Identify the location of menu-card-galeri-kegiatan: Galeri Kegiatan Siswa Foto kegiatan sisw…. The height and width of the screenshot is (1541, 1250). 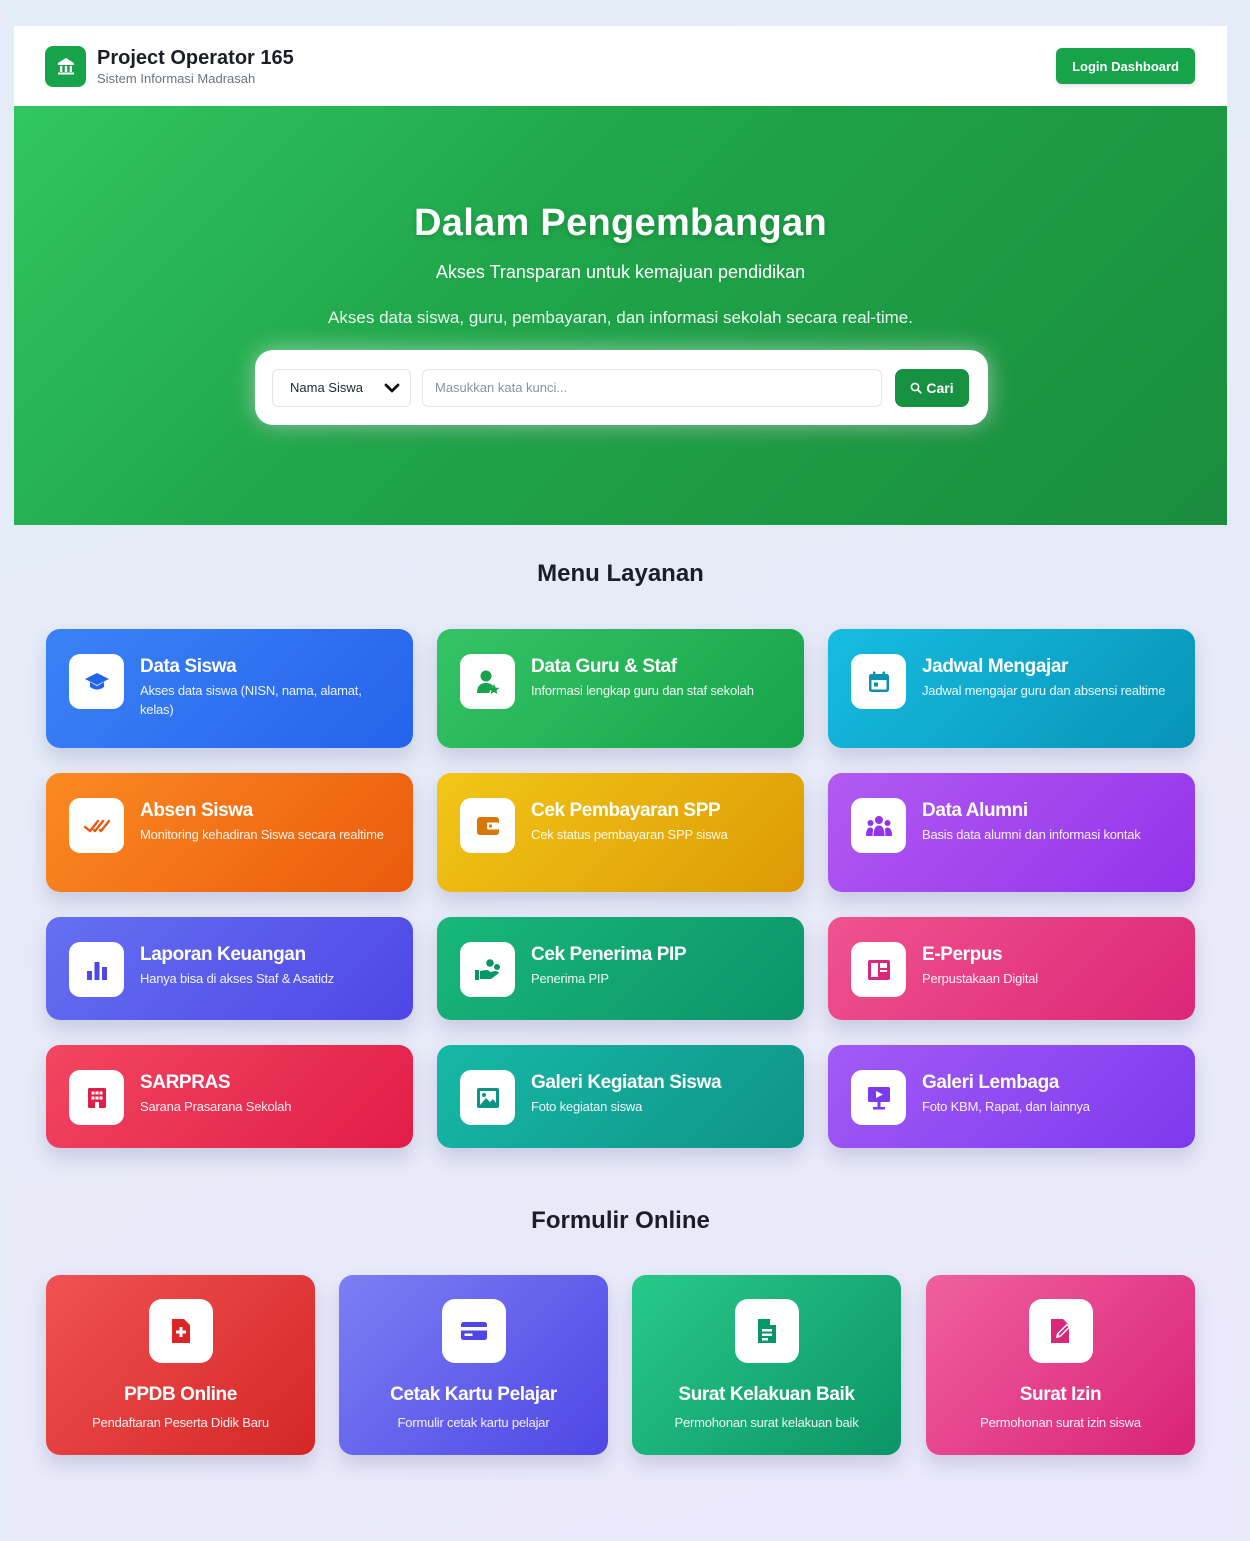
(620, 1096).